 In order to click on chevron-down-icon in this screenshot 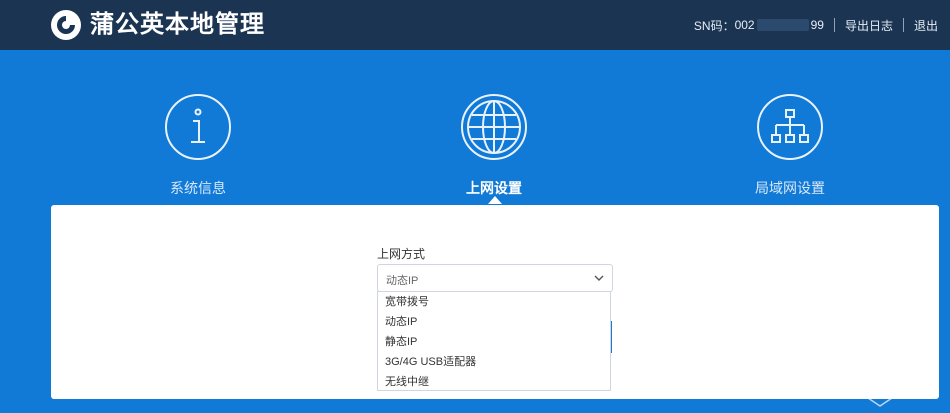, I will do `click(599, 278)`.